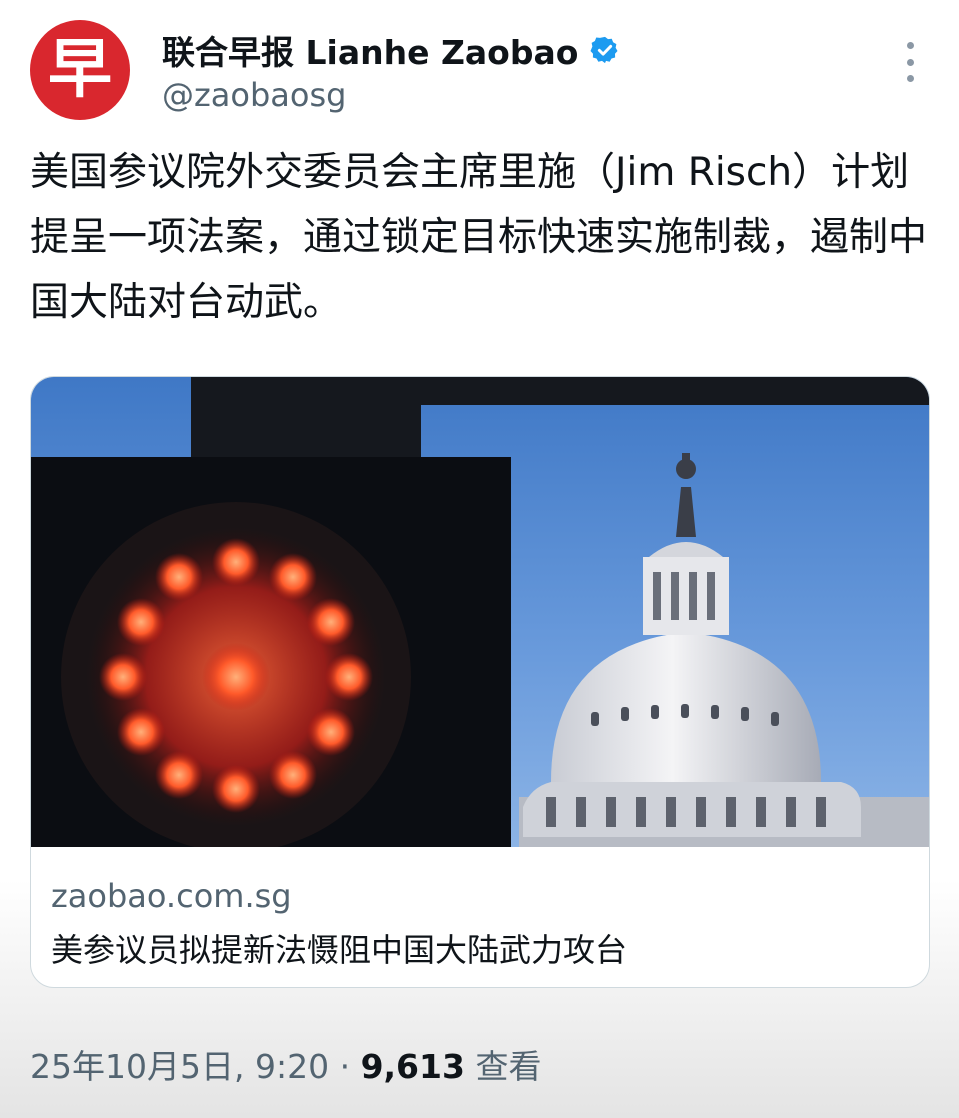  I want to click on account-name-row: 联合早报 Lianhe Zaobao, so click(391, 50).